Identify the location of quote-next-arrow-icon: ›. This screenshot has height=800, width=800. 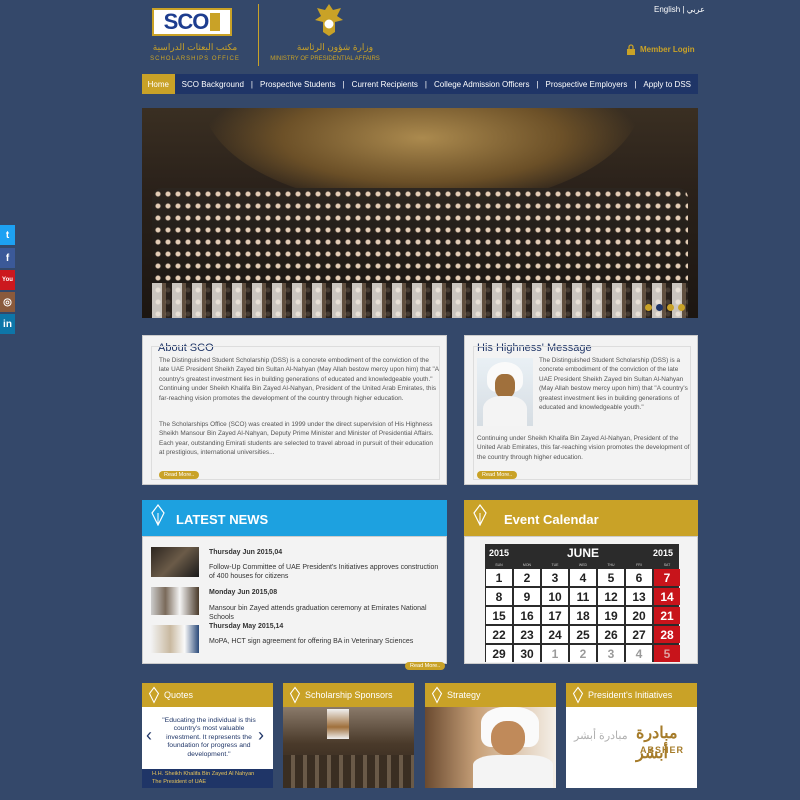
(261, 735).